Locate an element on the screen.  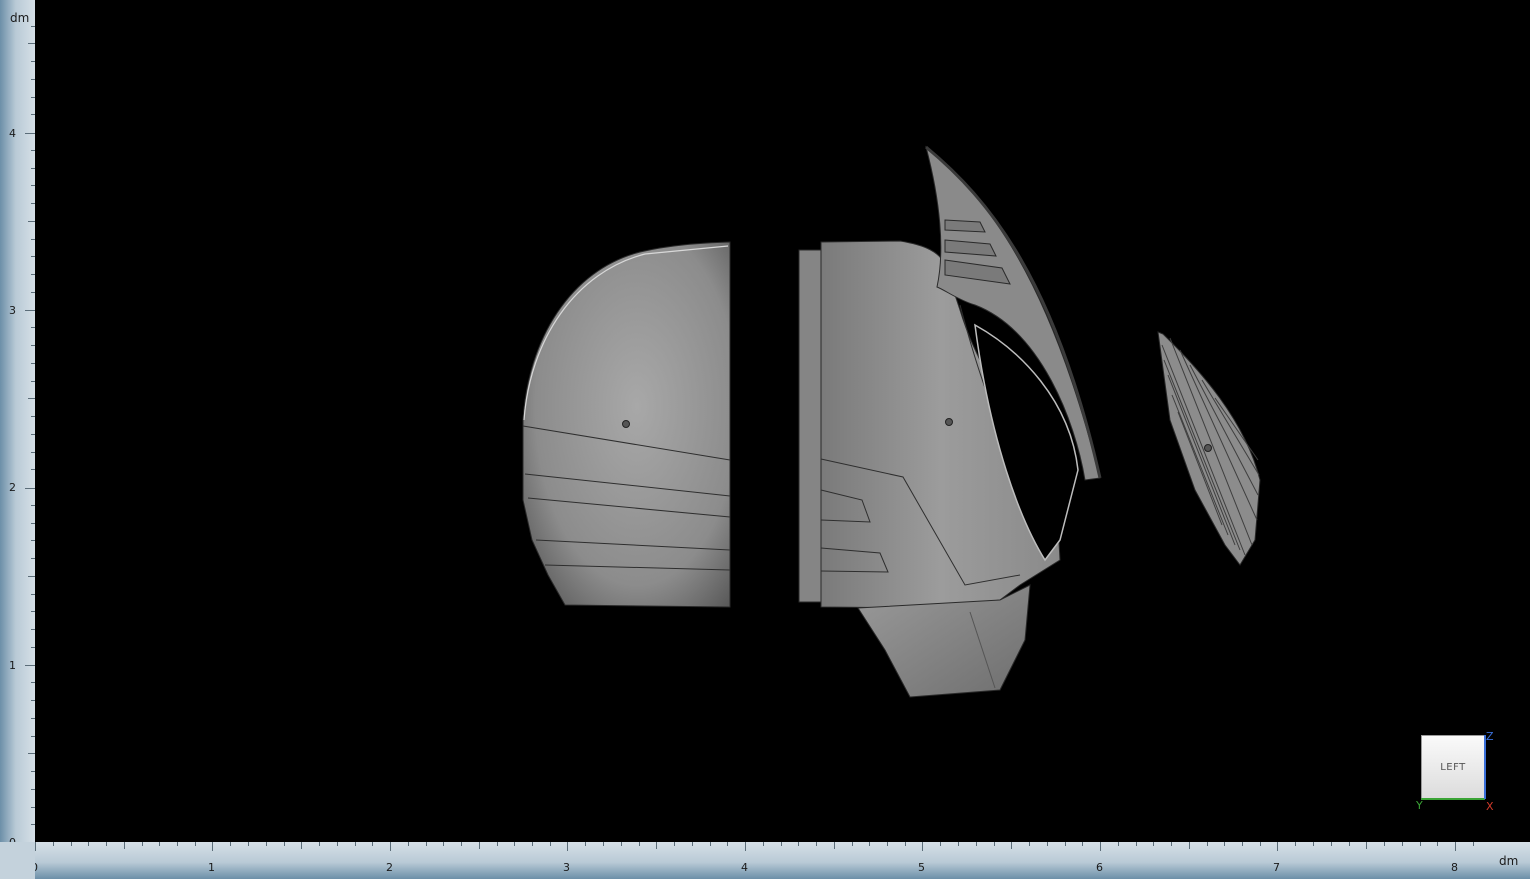
vertical-ruler: dm 4 3 2 1 0 is located at coordinates (17, 439).